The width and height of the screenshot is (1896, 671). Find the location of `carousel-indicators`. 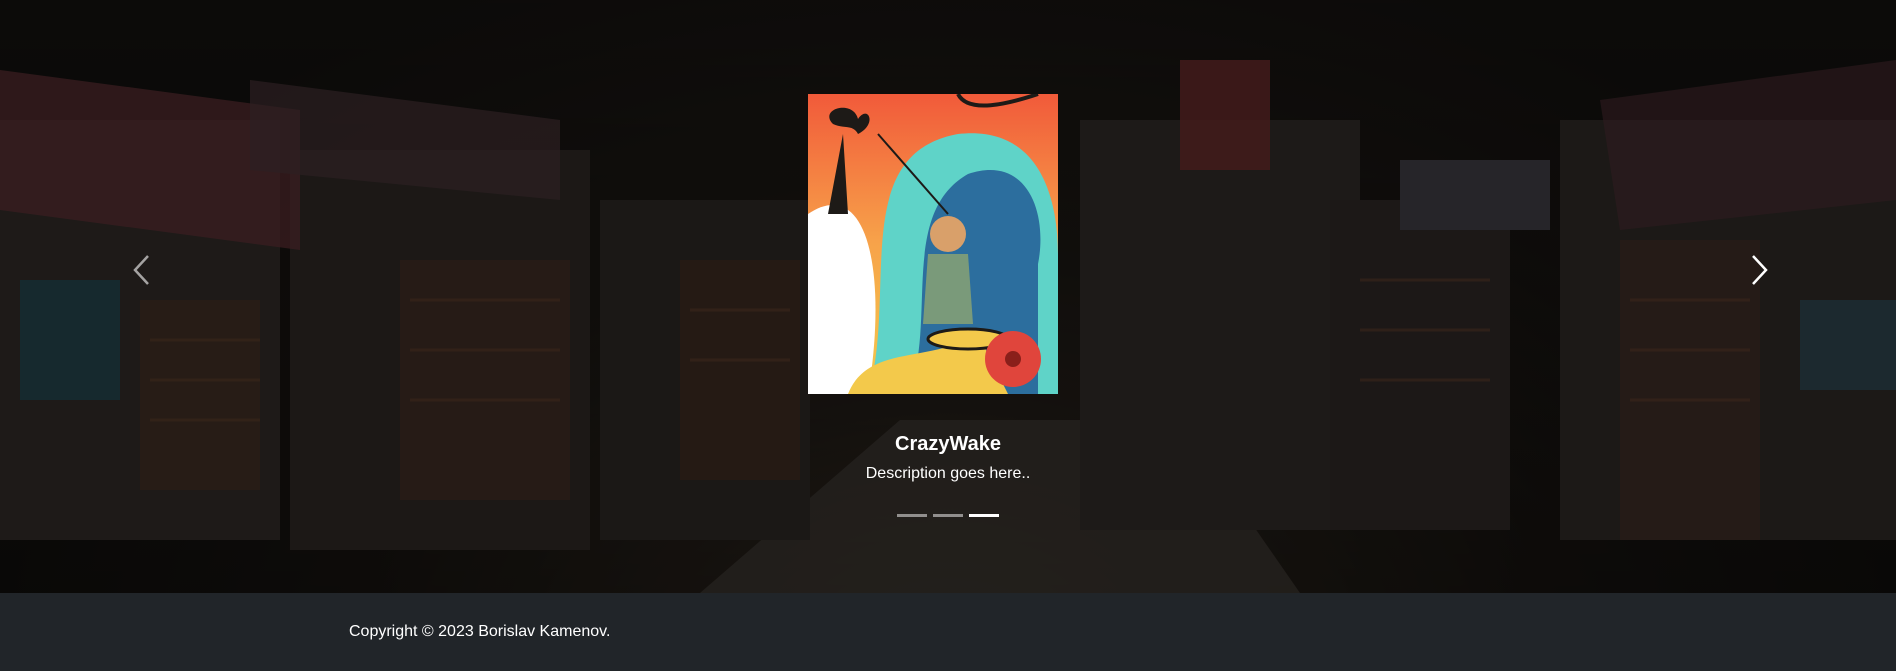

carousel-indicators is located at coordinates (948, 515).